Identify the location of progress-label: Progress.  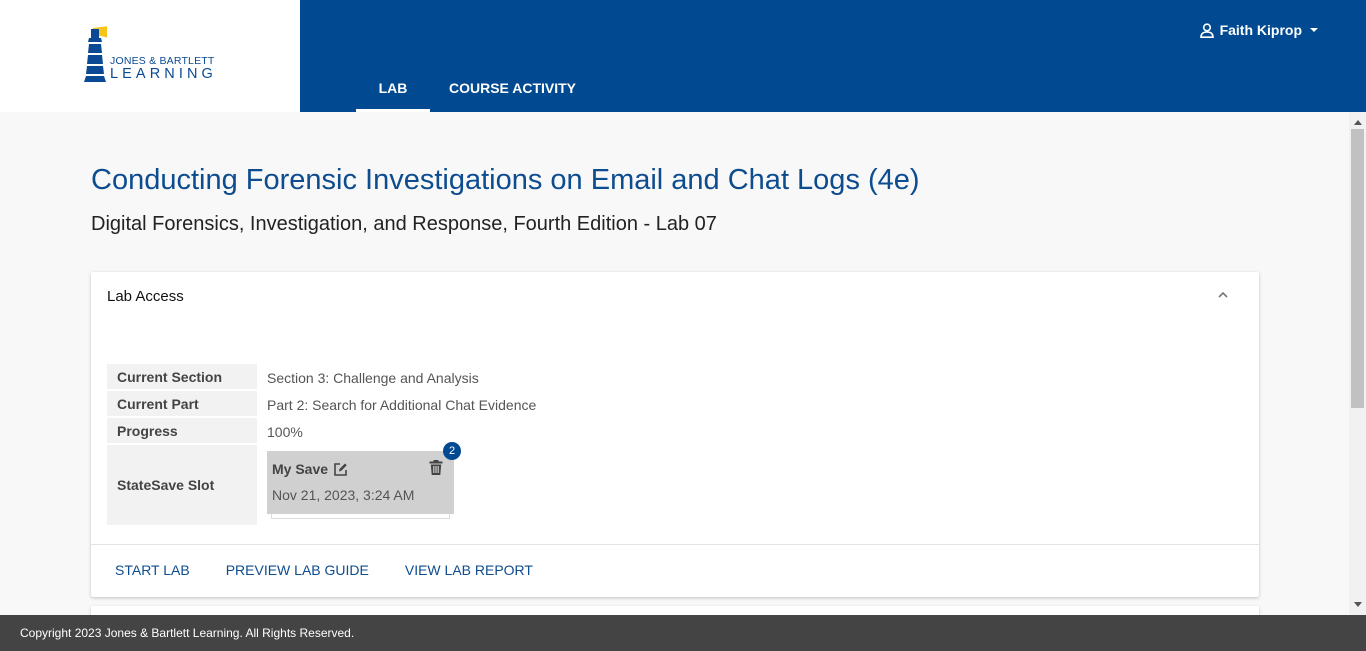
(182, 431).